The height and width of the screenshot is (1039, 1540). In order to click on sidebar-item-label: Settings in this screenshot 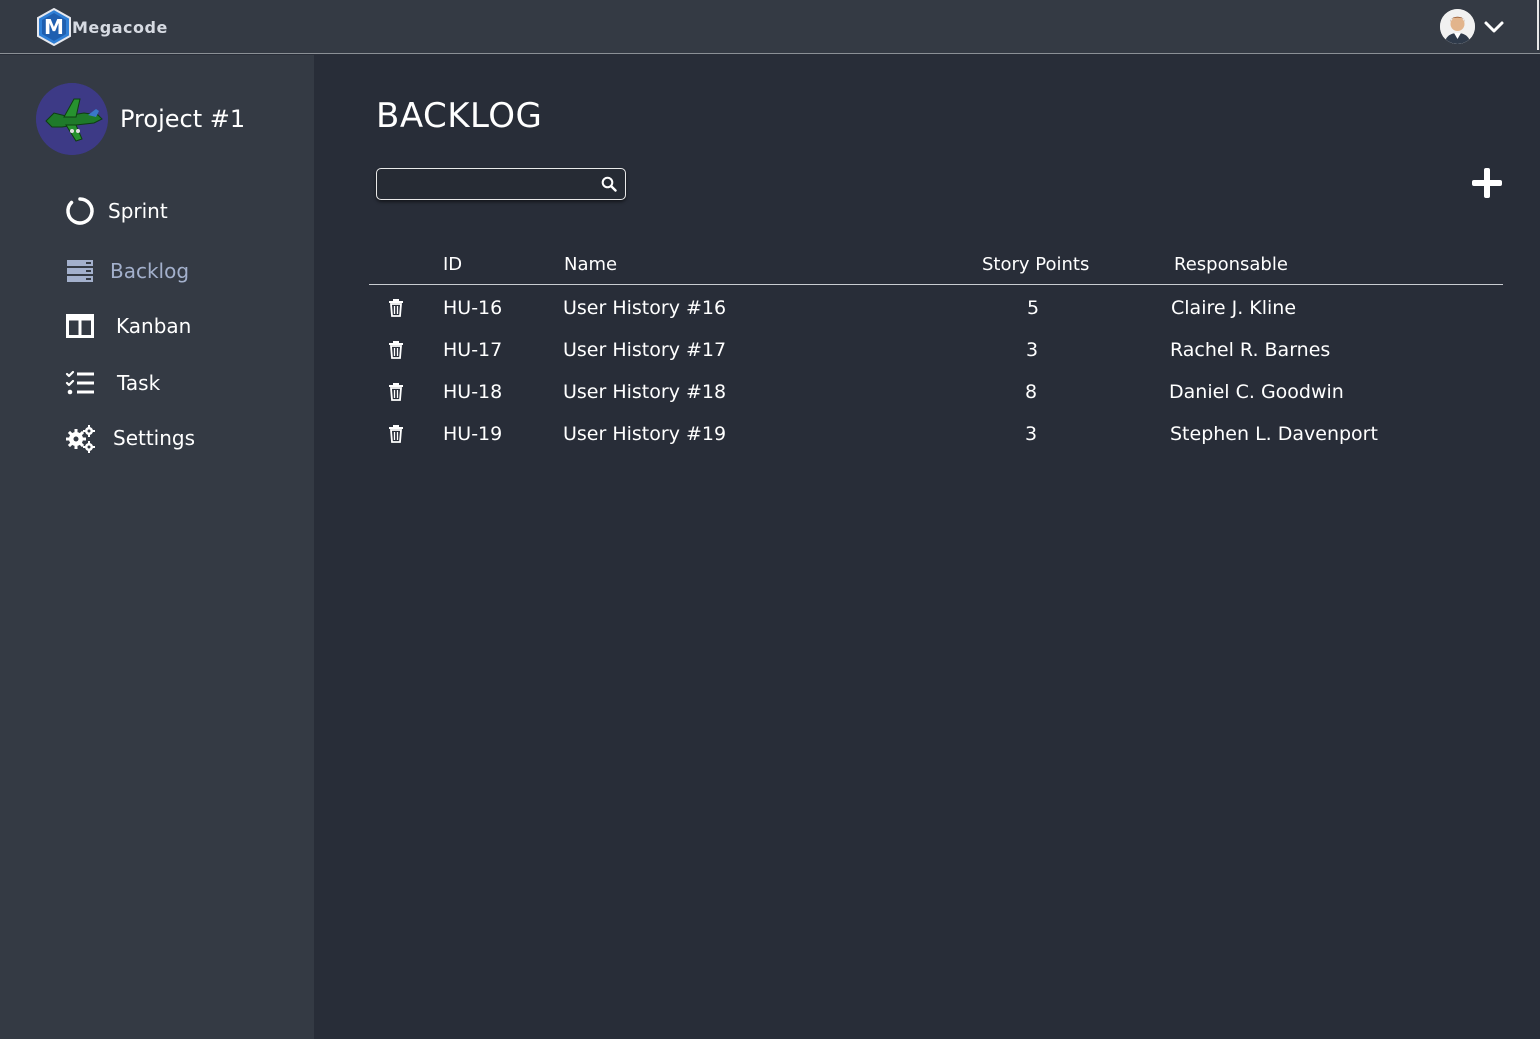, I will do `click(154, 438)`.